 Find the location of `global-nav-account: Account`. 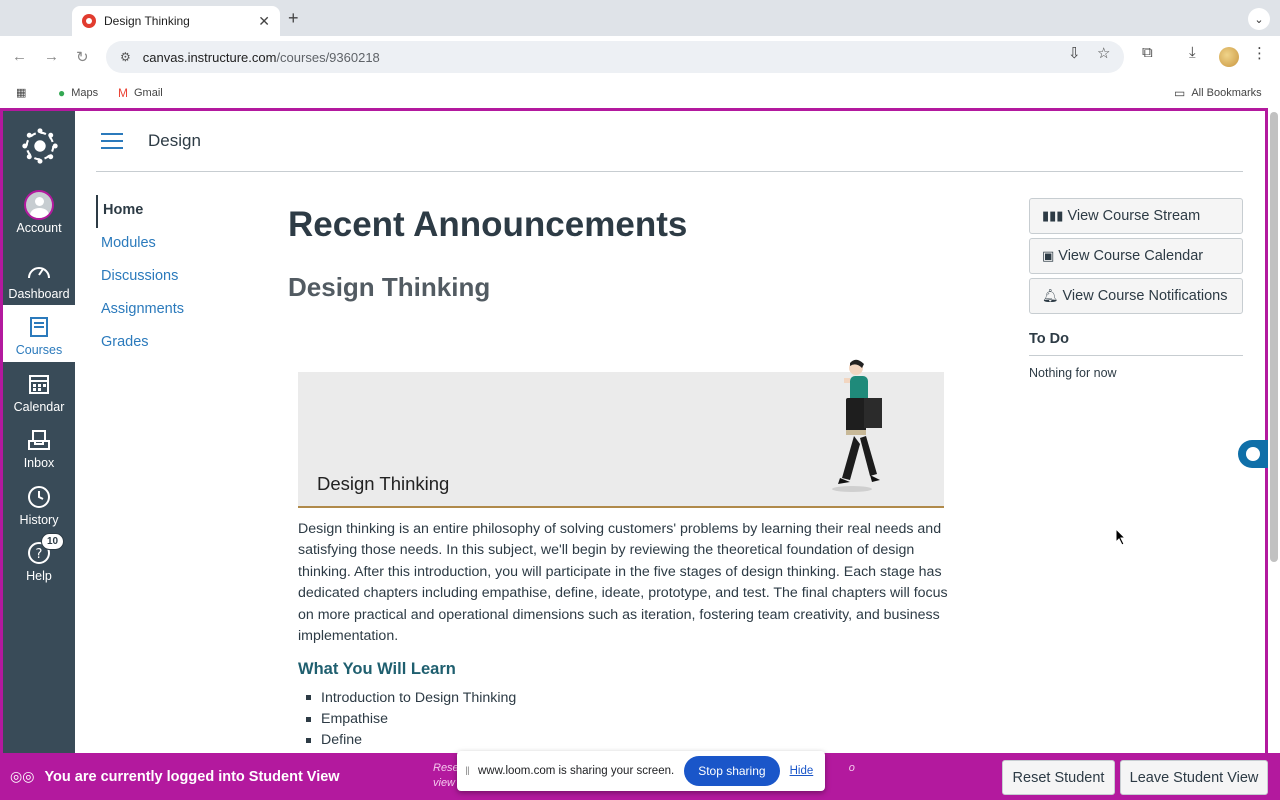

global-nav-account: Account is located at coordinates (39, 217).